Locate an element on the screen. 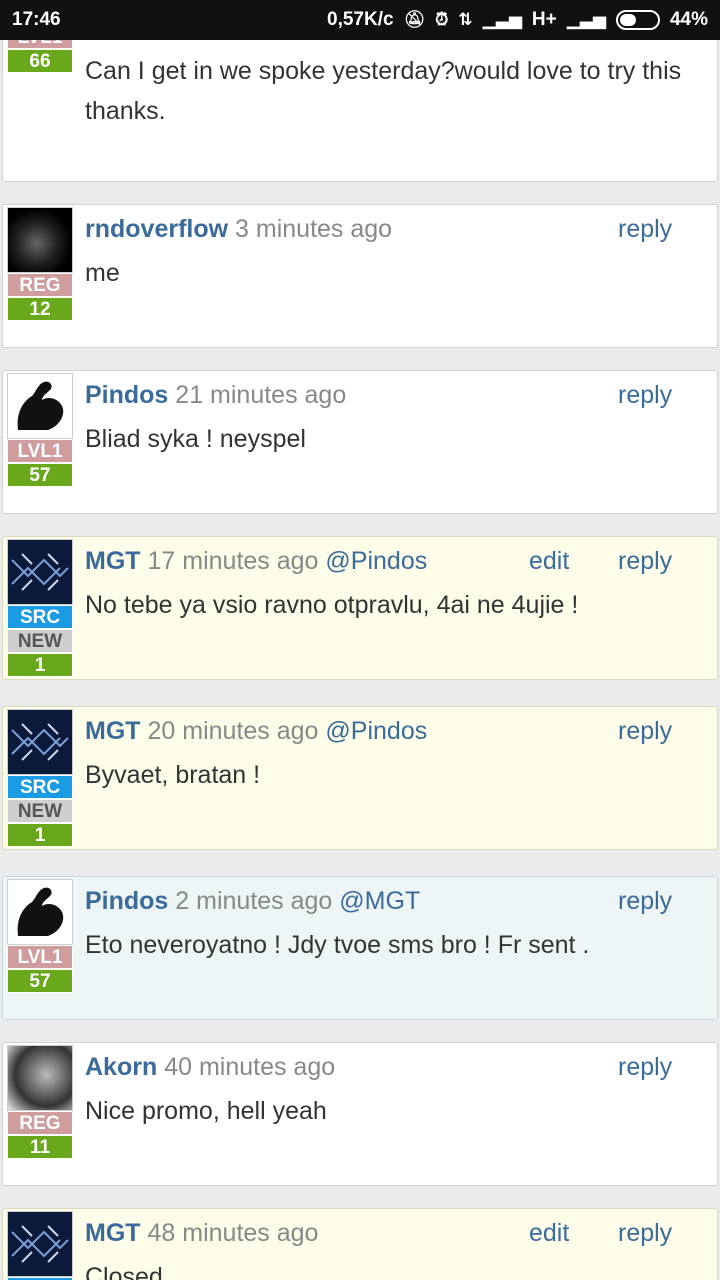 The width and height of the screenshot is (720, 1280). transfer-icon: ⇅ is located at coordinates (465, 19).